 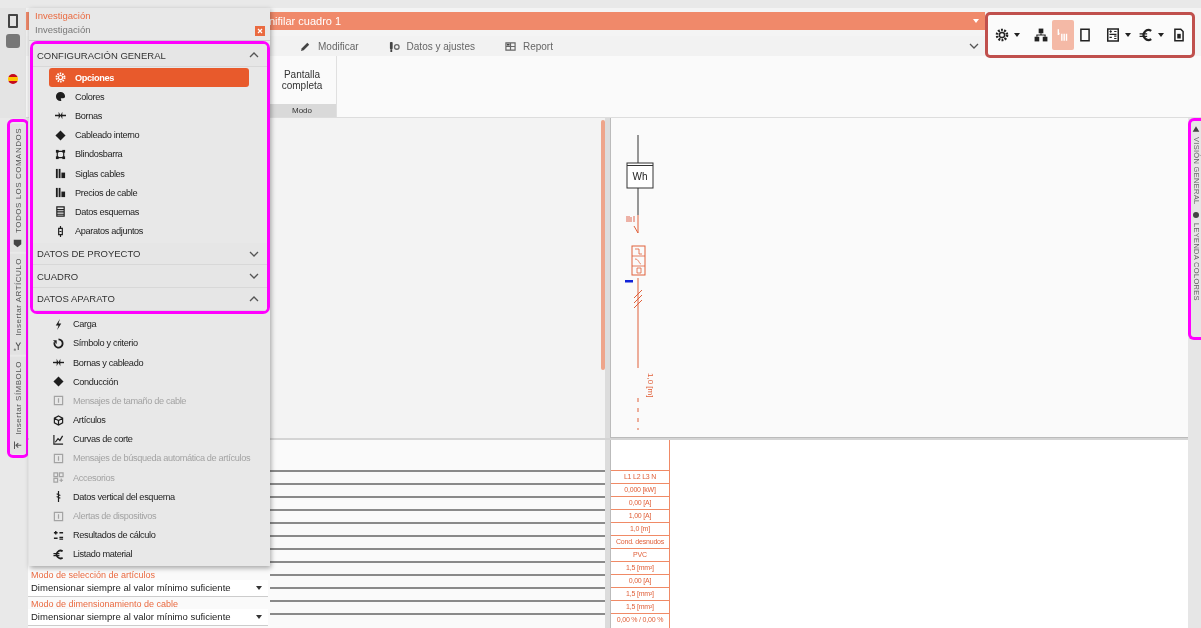 What do you see at coordinates (93, 574) in the screenshot?
I see `field-label: Modo de selección de artículos` at bounding box center [93, 574].